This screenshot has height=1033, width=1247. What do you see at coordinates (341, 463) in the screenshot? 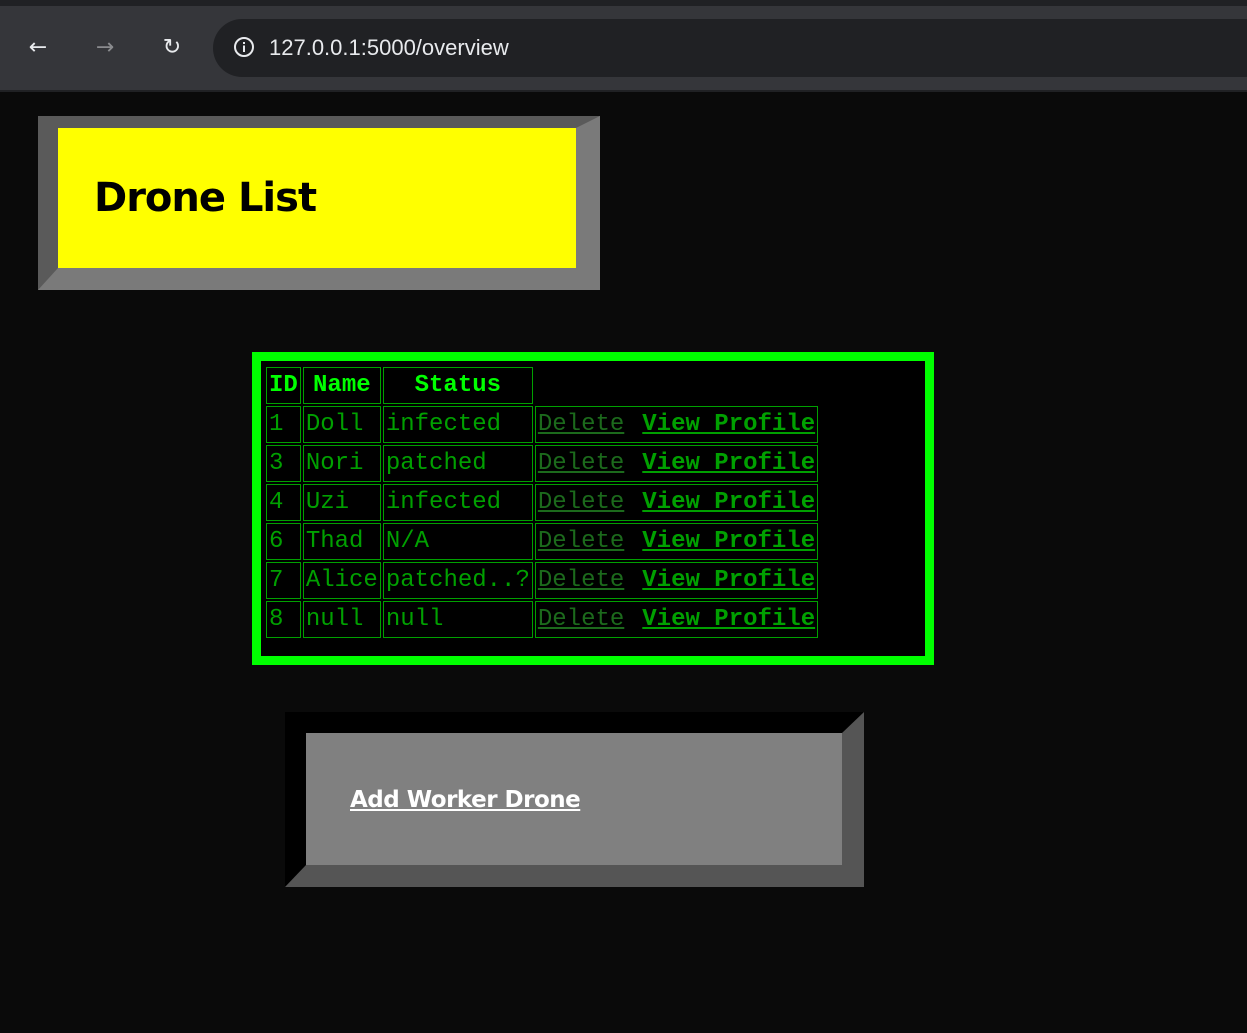
I see `cell-name: Nori` at bounding box center [341, 463].